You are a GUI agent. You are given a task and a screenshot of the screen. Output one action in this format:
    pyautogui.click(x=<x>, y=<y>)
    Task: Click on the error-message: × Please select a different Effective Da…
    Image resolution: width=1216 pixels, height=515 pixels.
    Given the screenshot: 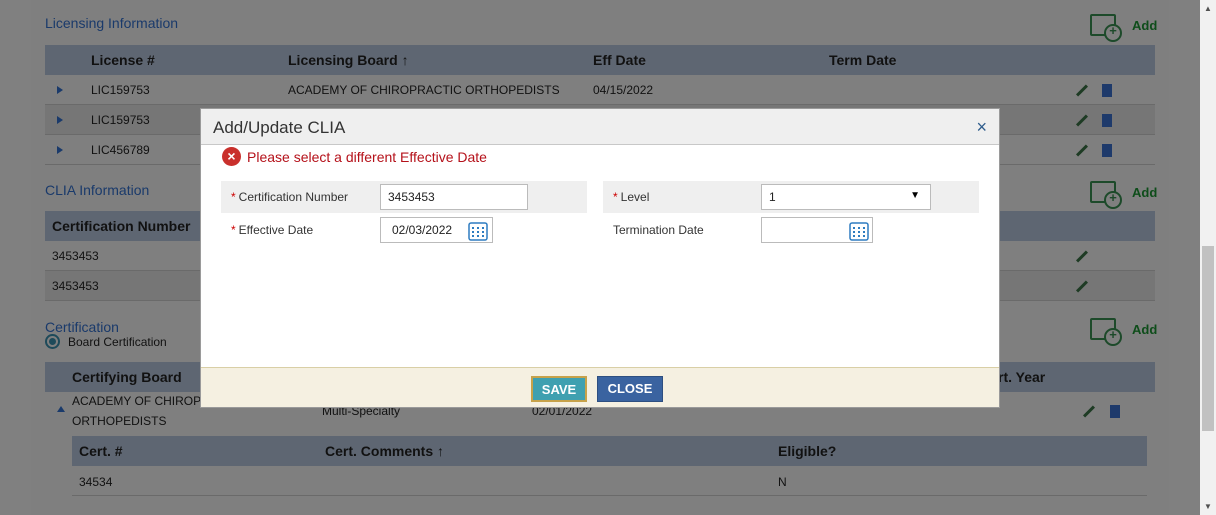 What is the action you would take?
    pyautogui.click(x=354, y=156)
    